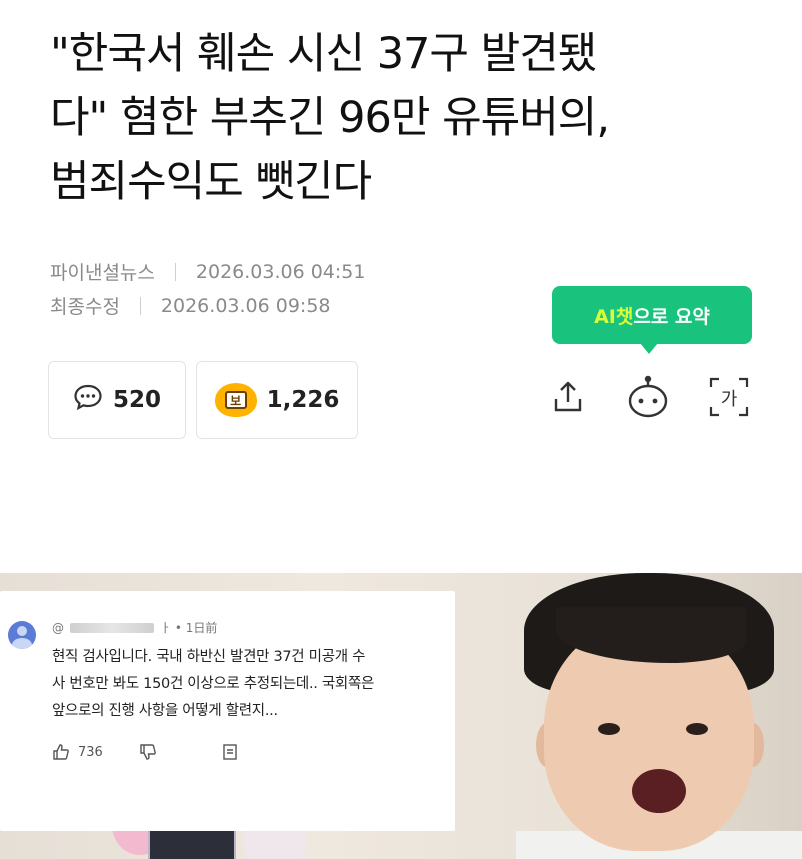 This screenshot has height=859, width=802. Describe the element at coordinates (659, 716) in the screenshot. I see `youtuber-person` at that location.